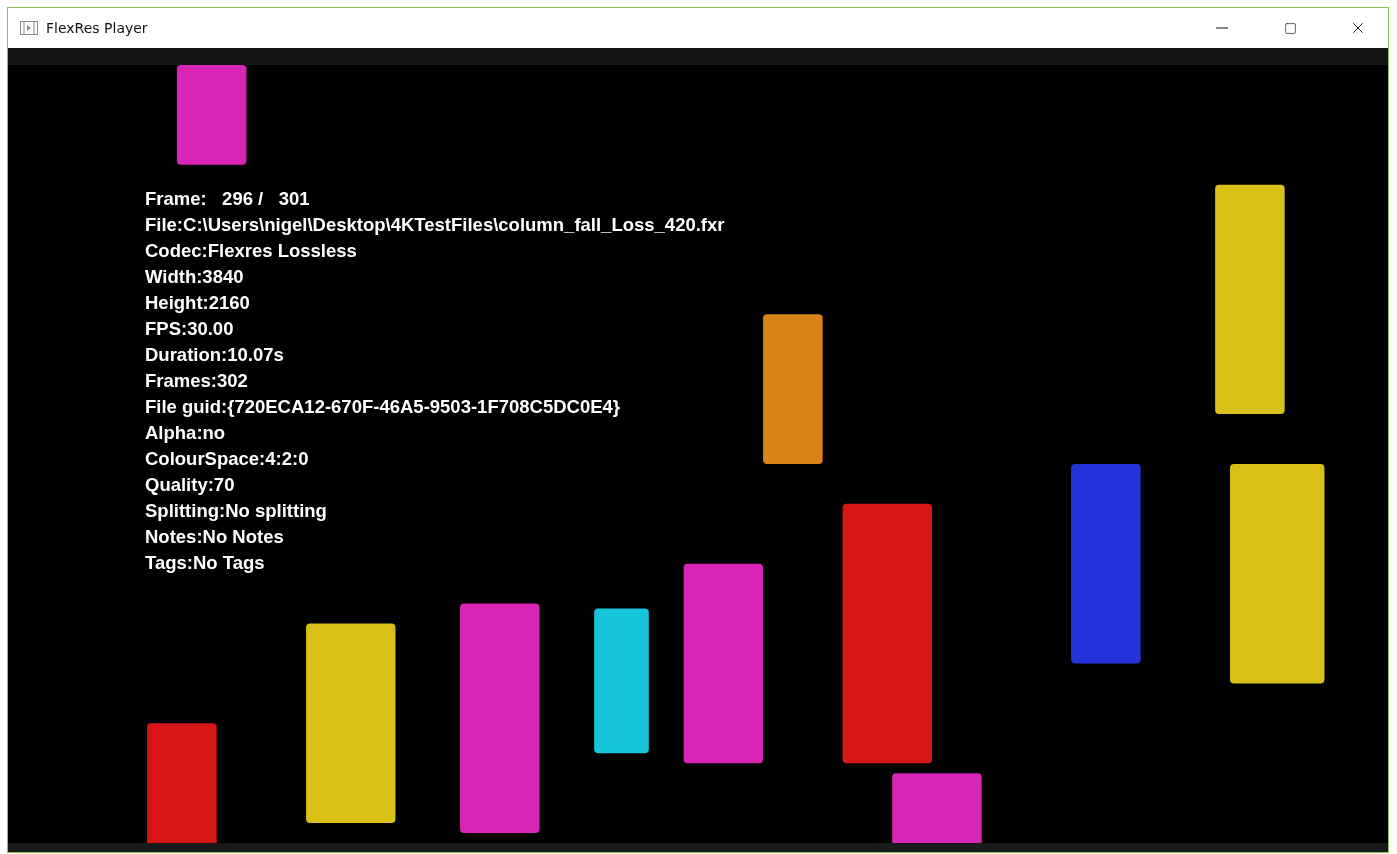  Describe the element at coordinates (227, 459) in the screenshot. I see `info-line: ColourSpace:4:2:0` at that location.